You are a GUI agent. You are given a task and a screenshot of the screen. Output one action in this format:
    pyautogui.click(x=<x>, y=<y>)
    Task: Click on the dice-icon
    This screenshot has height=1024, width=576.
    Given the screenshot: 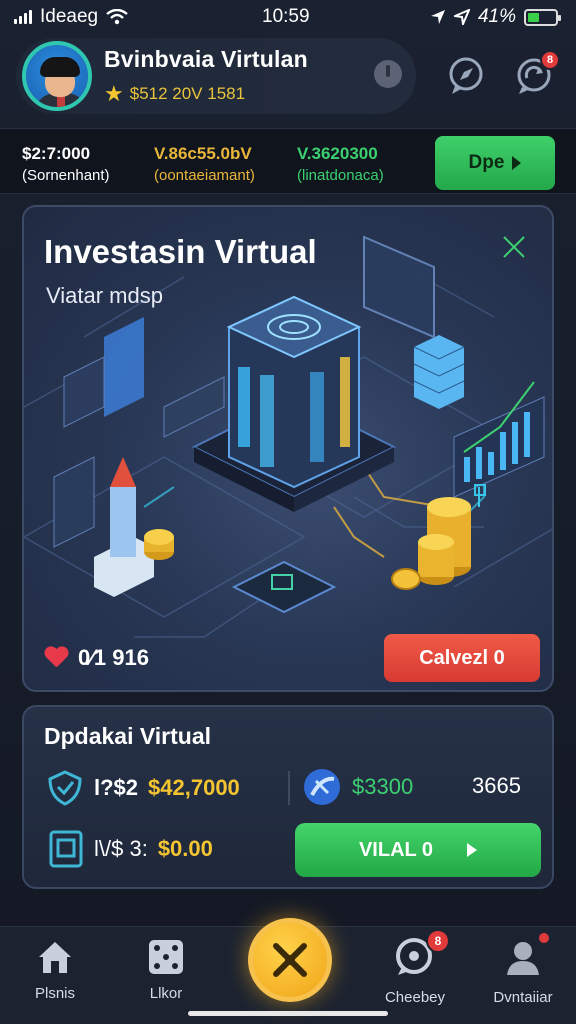 What is the action you would take?
    pyautogui.click(x=166, y=957)
    